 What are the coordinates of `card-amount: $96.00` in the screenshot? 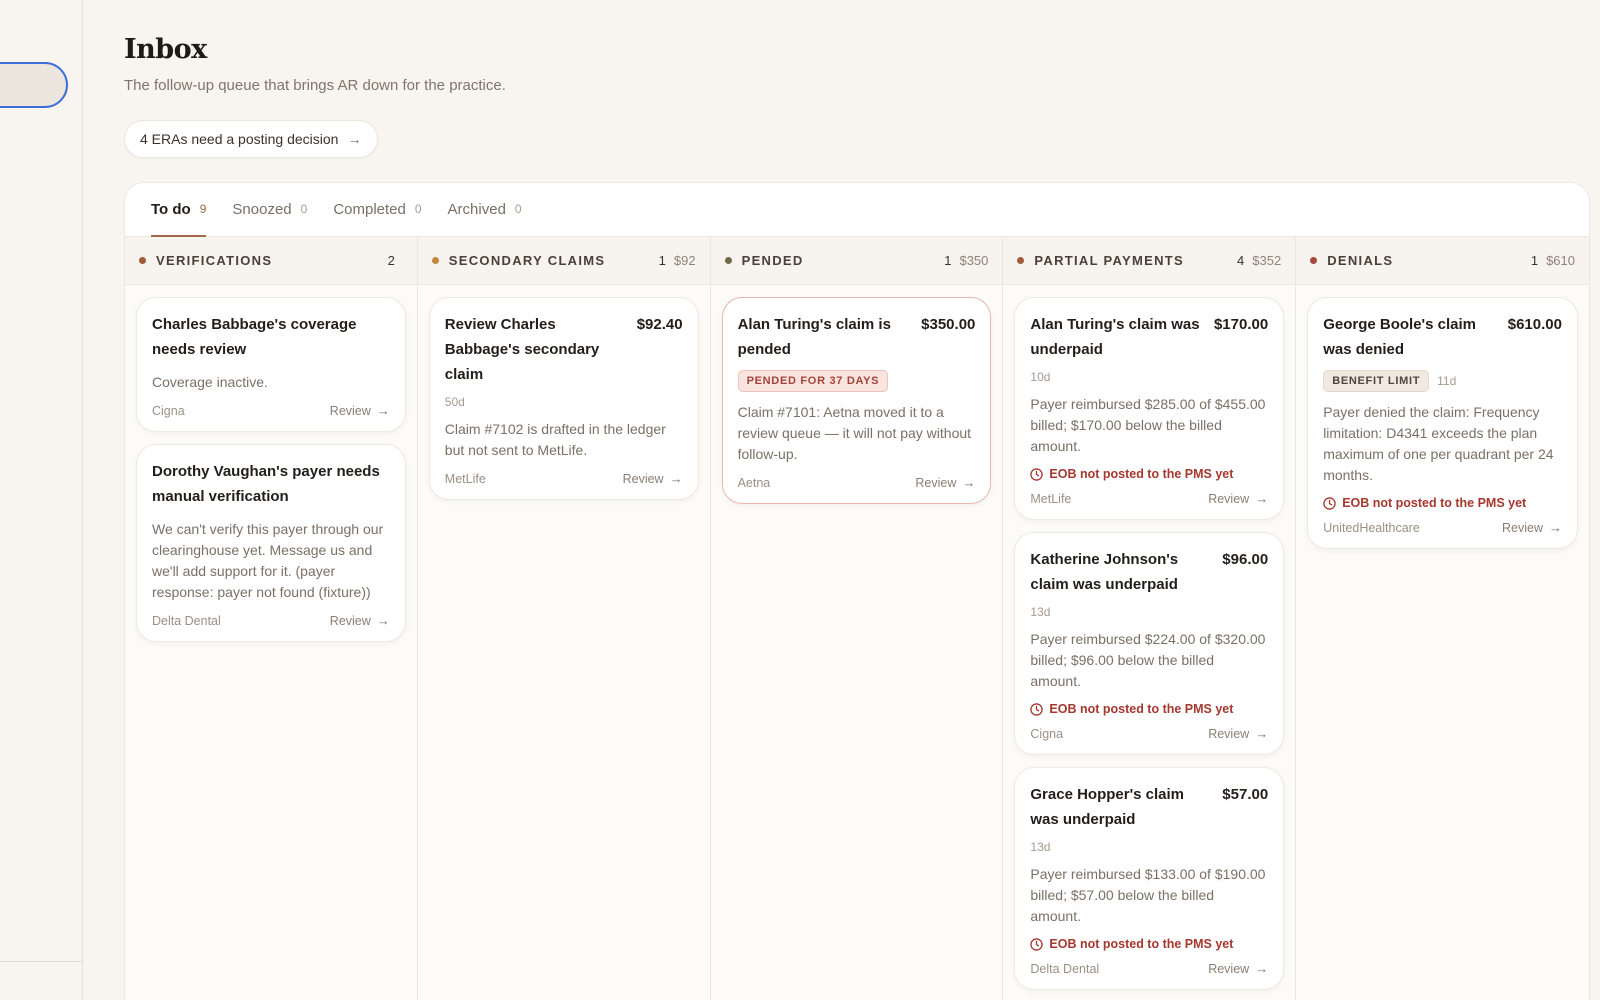 It's located at (1245, 559).